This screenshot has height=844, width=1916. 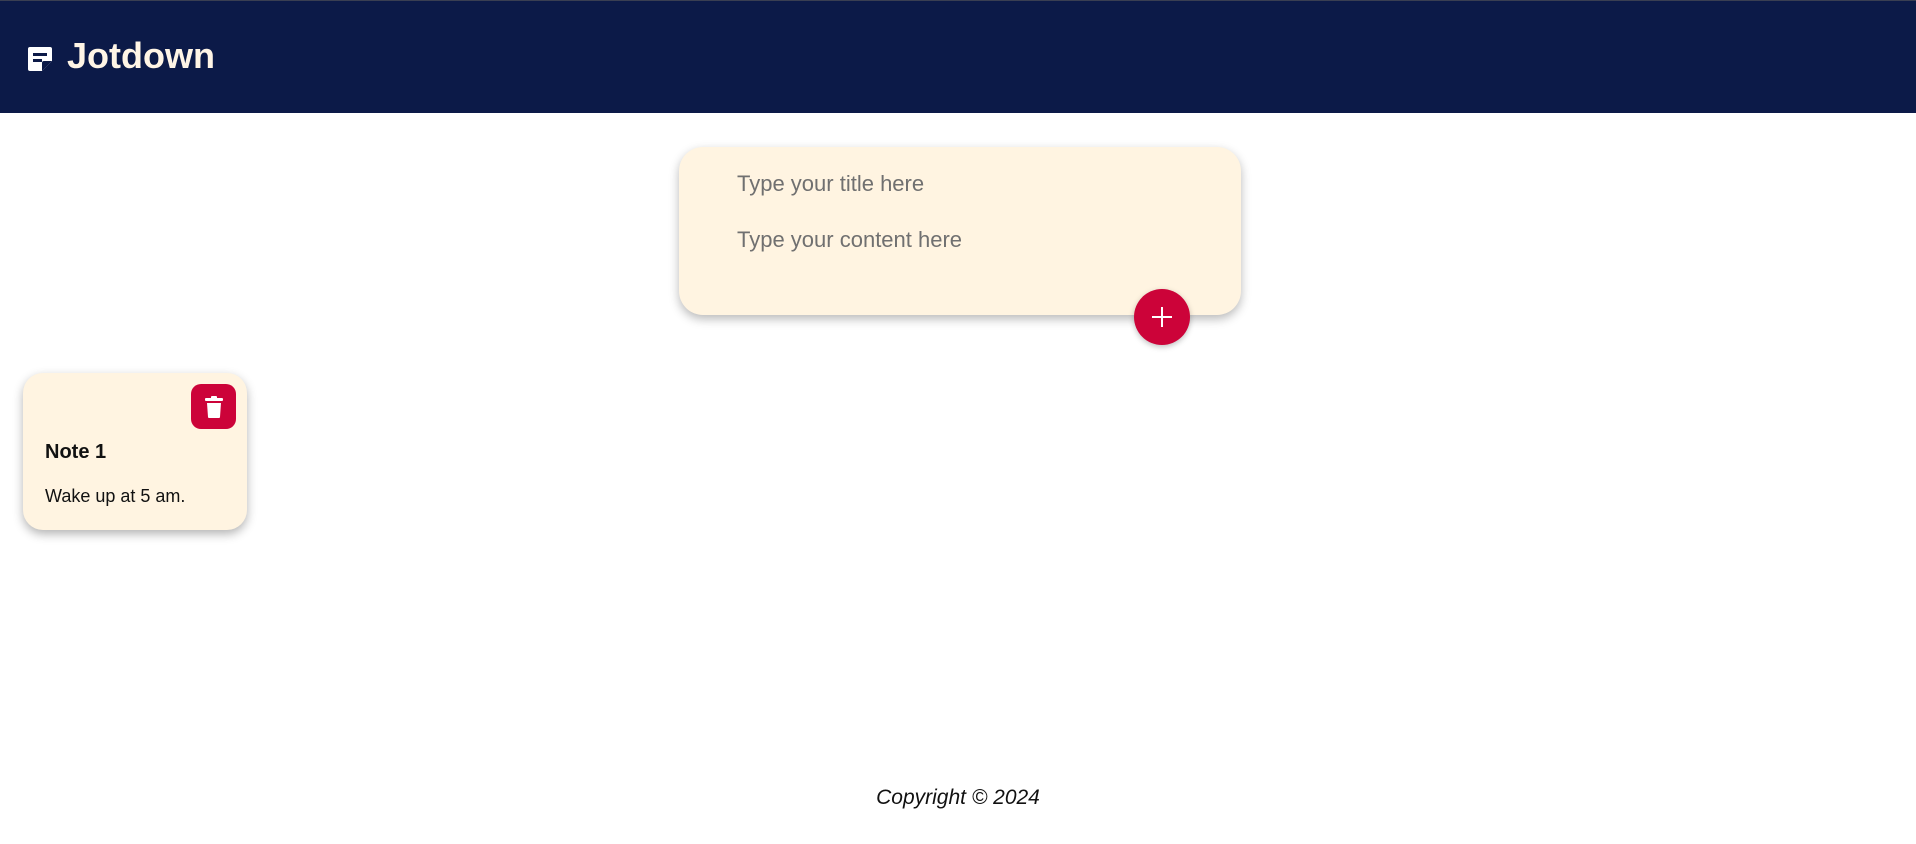 I want to click on add-note-button, so click(x=1162, y=317).